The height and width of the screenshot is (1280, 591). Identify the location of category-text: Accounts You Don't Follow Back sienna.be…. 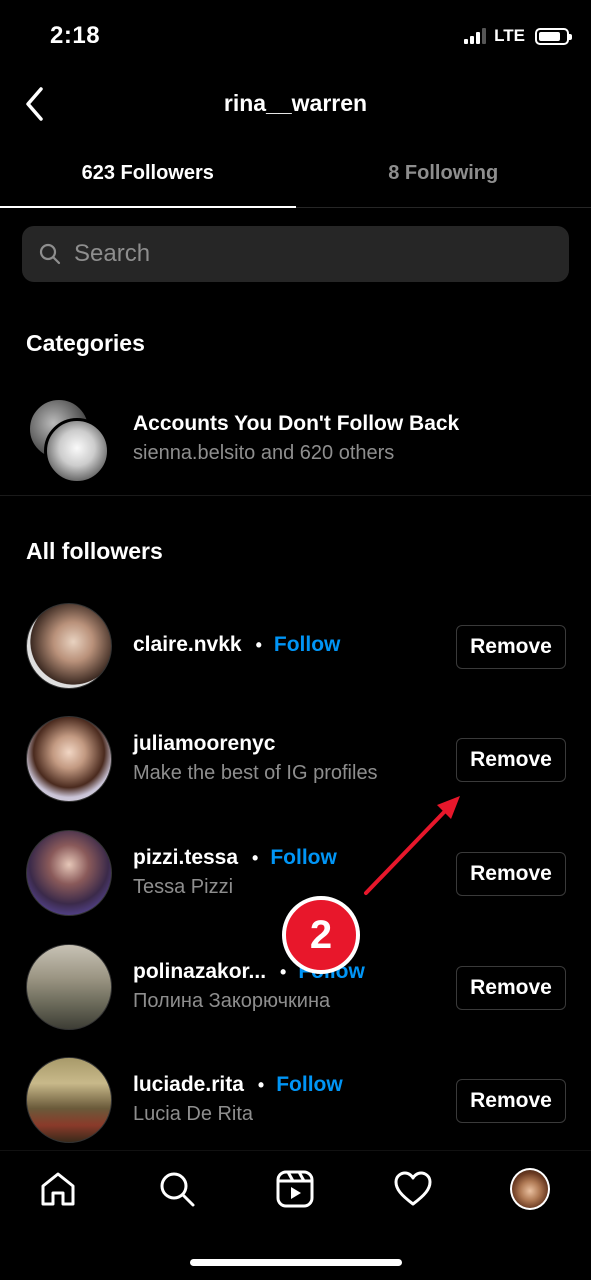
(296, 438).